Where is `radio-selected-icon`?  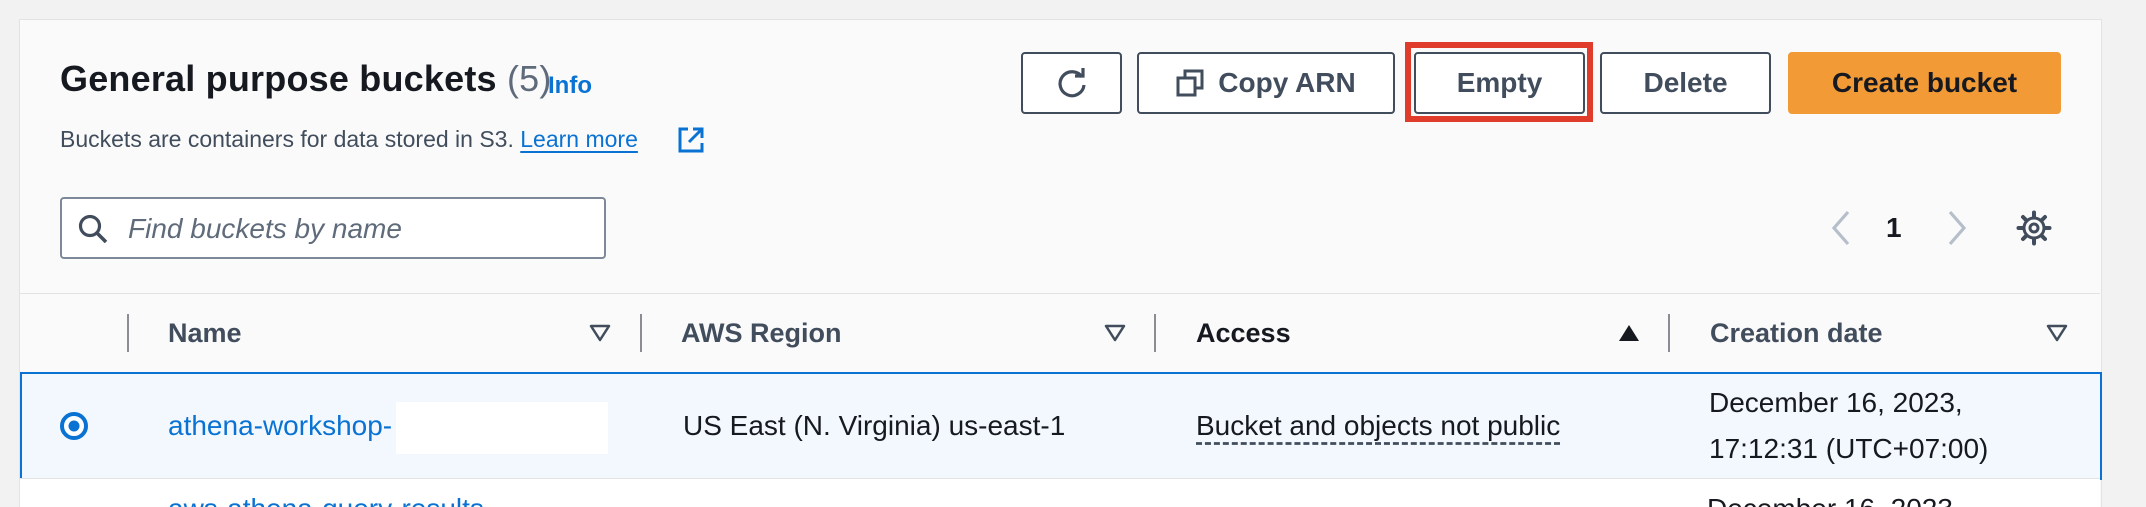 radio-selected-icon is located at coordinates (74, 426).